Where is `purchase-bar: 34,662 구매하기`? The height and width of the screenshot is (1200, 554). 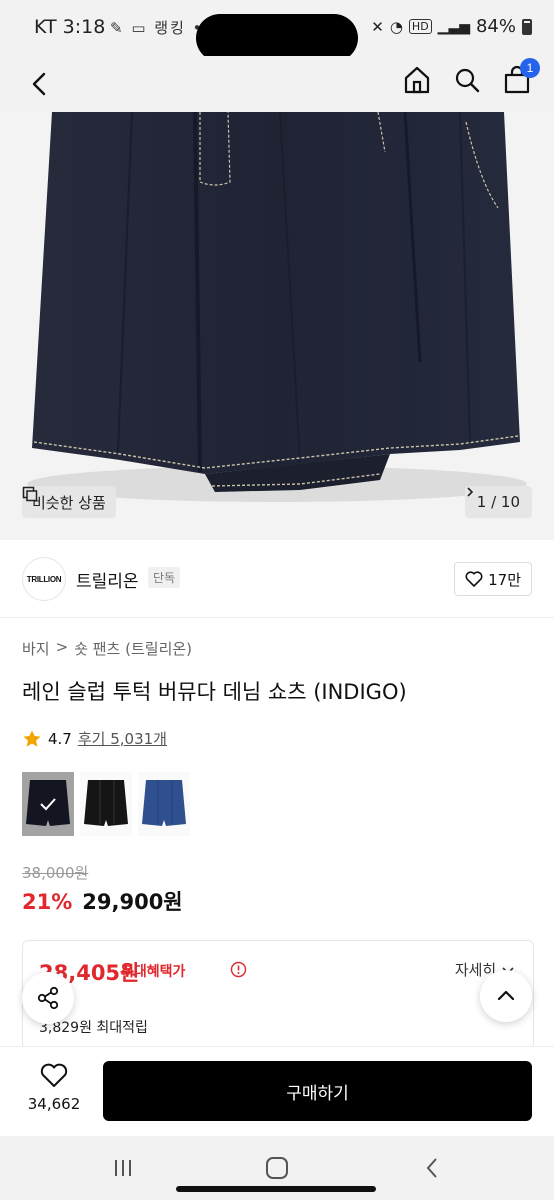
purchase-bar: 34,662 구매하기 is located at coordinates (277, 1091).